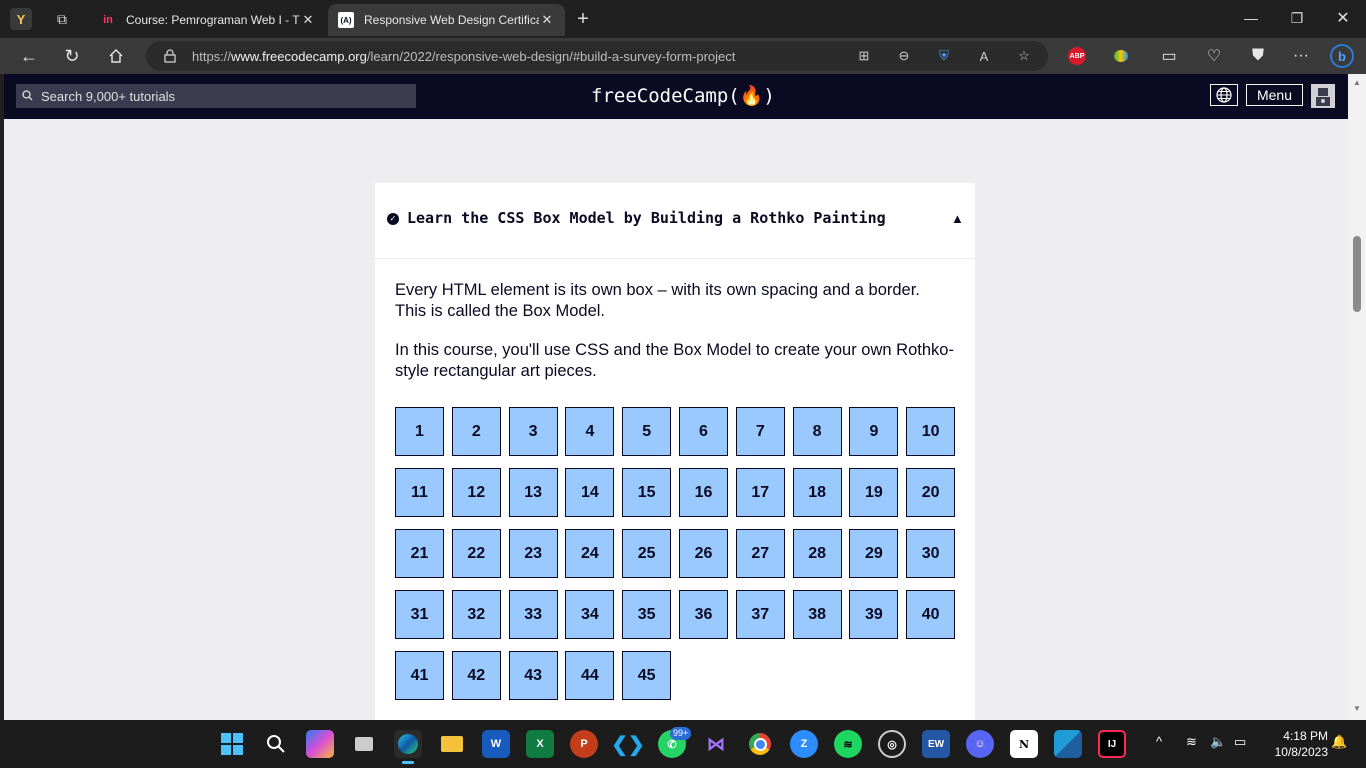 This screenshot has width=1366, height=768. Describe the element at coordinates (647, 553) in the screenshot. I see `step-button: 25` at that location.